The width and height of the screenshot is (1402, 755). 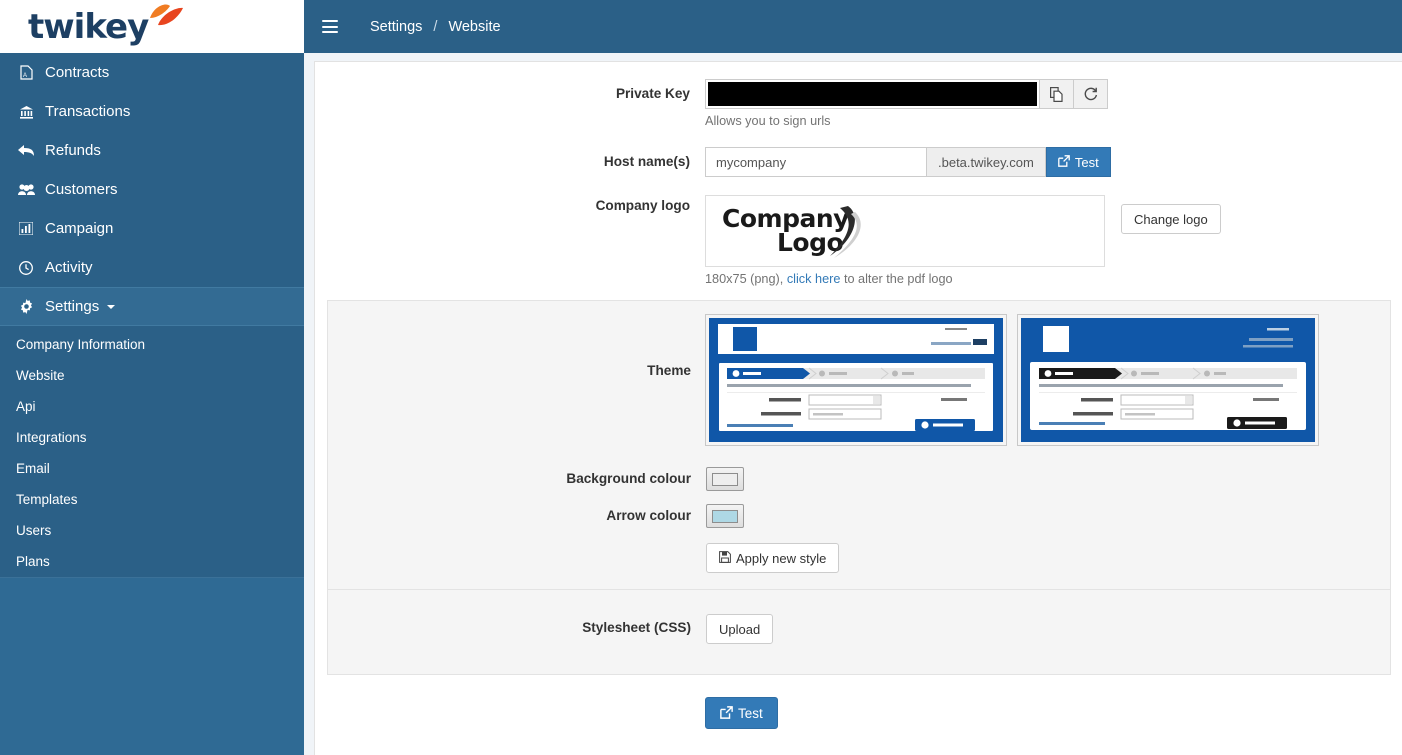 I want to click on host-names-input-group: .beta.twikey.com Test, so click(x=1053, y=162).